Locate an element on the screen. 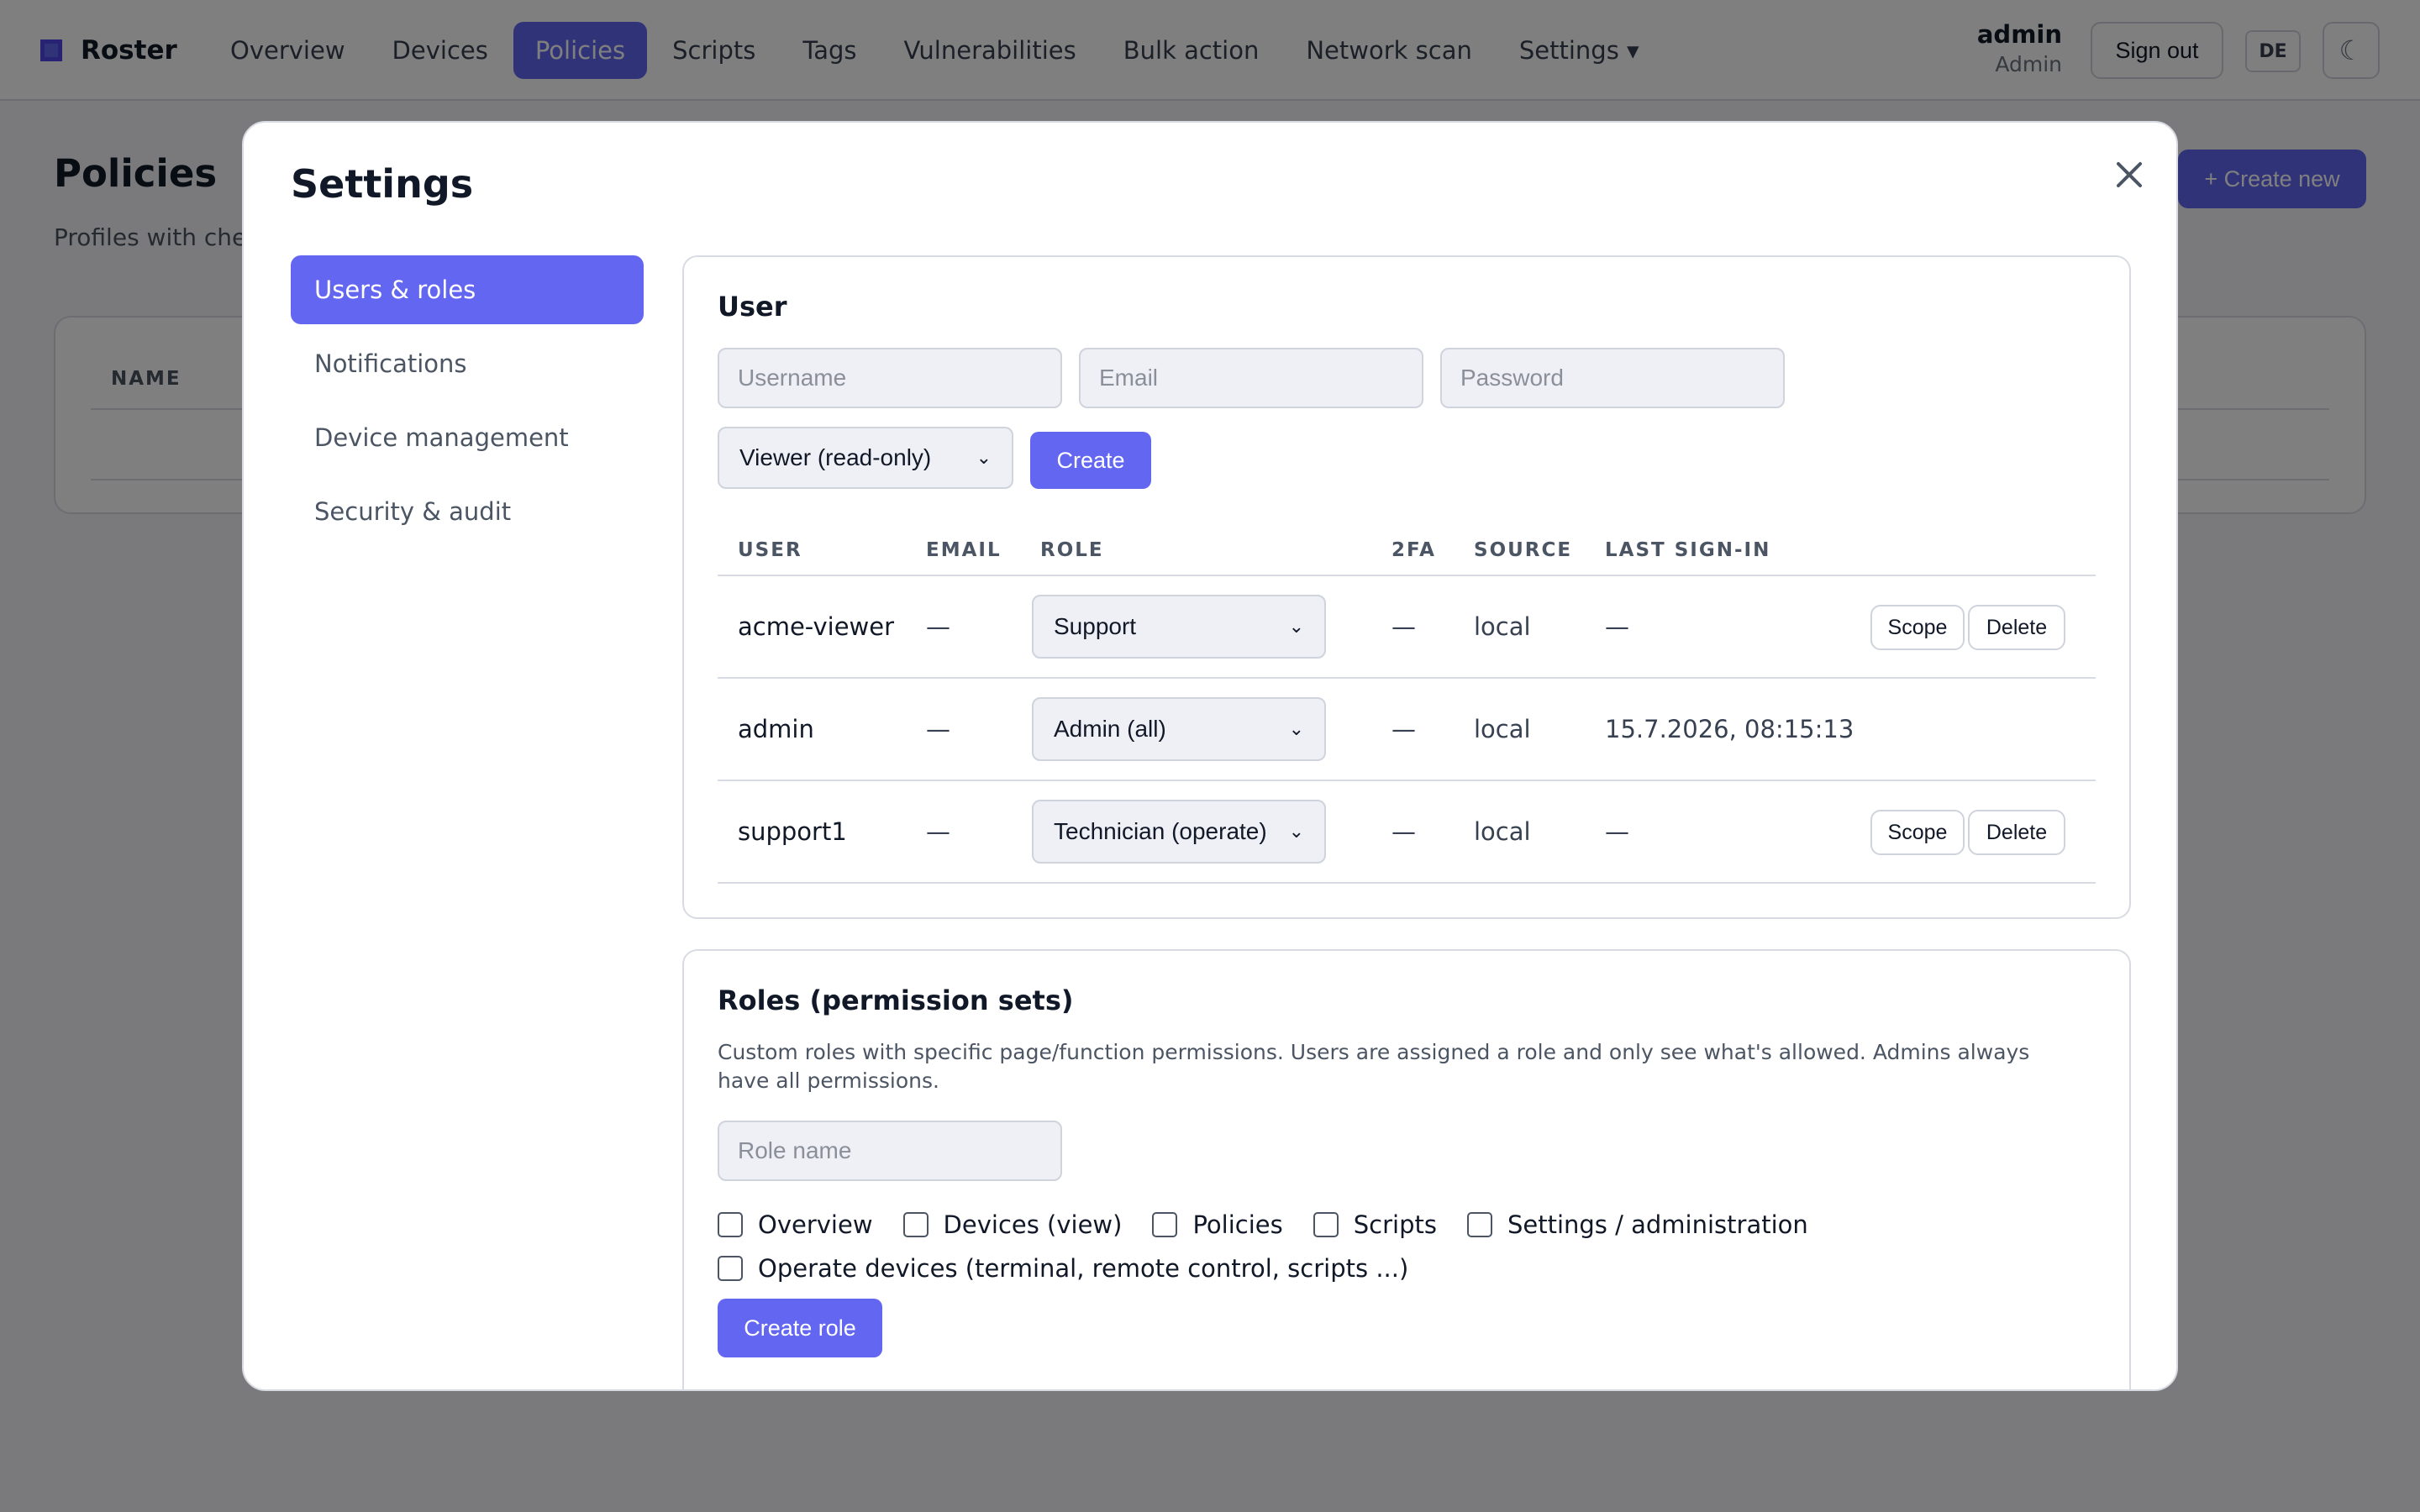  roles-panel-title: Roles (permission sets) is located at coordinates (896, 1000).